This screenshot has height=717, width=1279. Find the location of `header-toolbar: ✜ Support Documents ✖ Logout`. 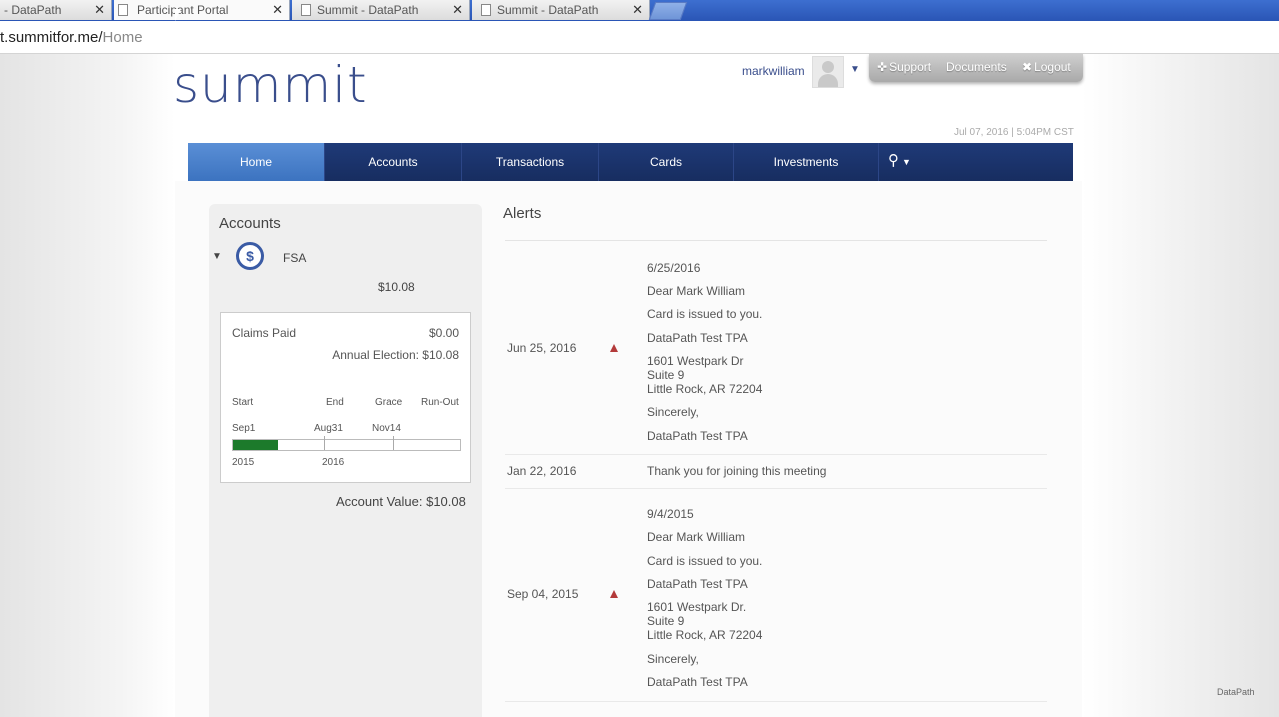

header-toolbar: ✜ Support Documents ✖ Logout is located at coordinates (976, 68).